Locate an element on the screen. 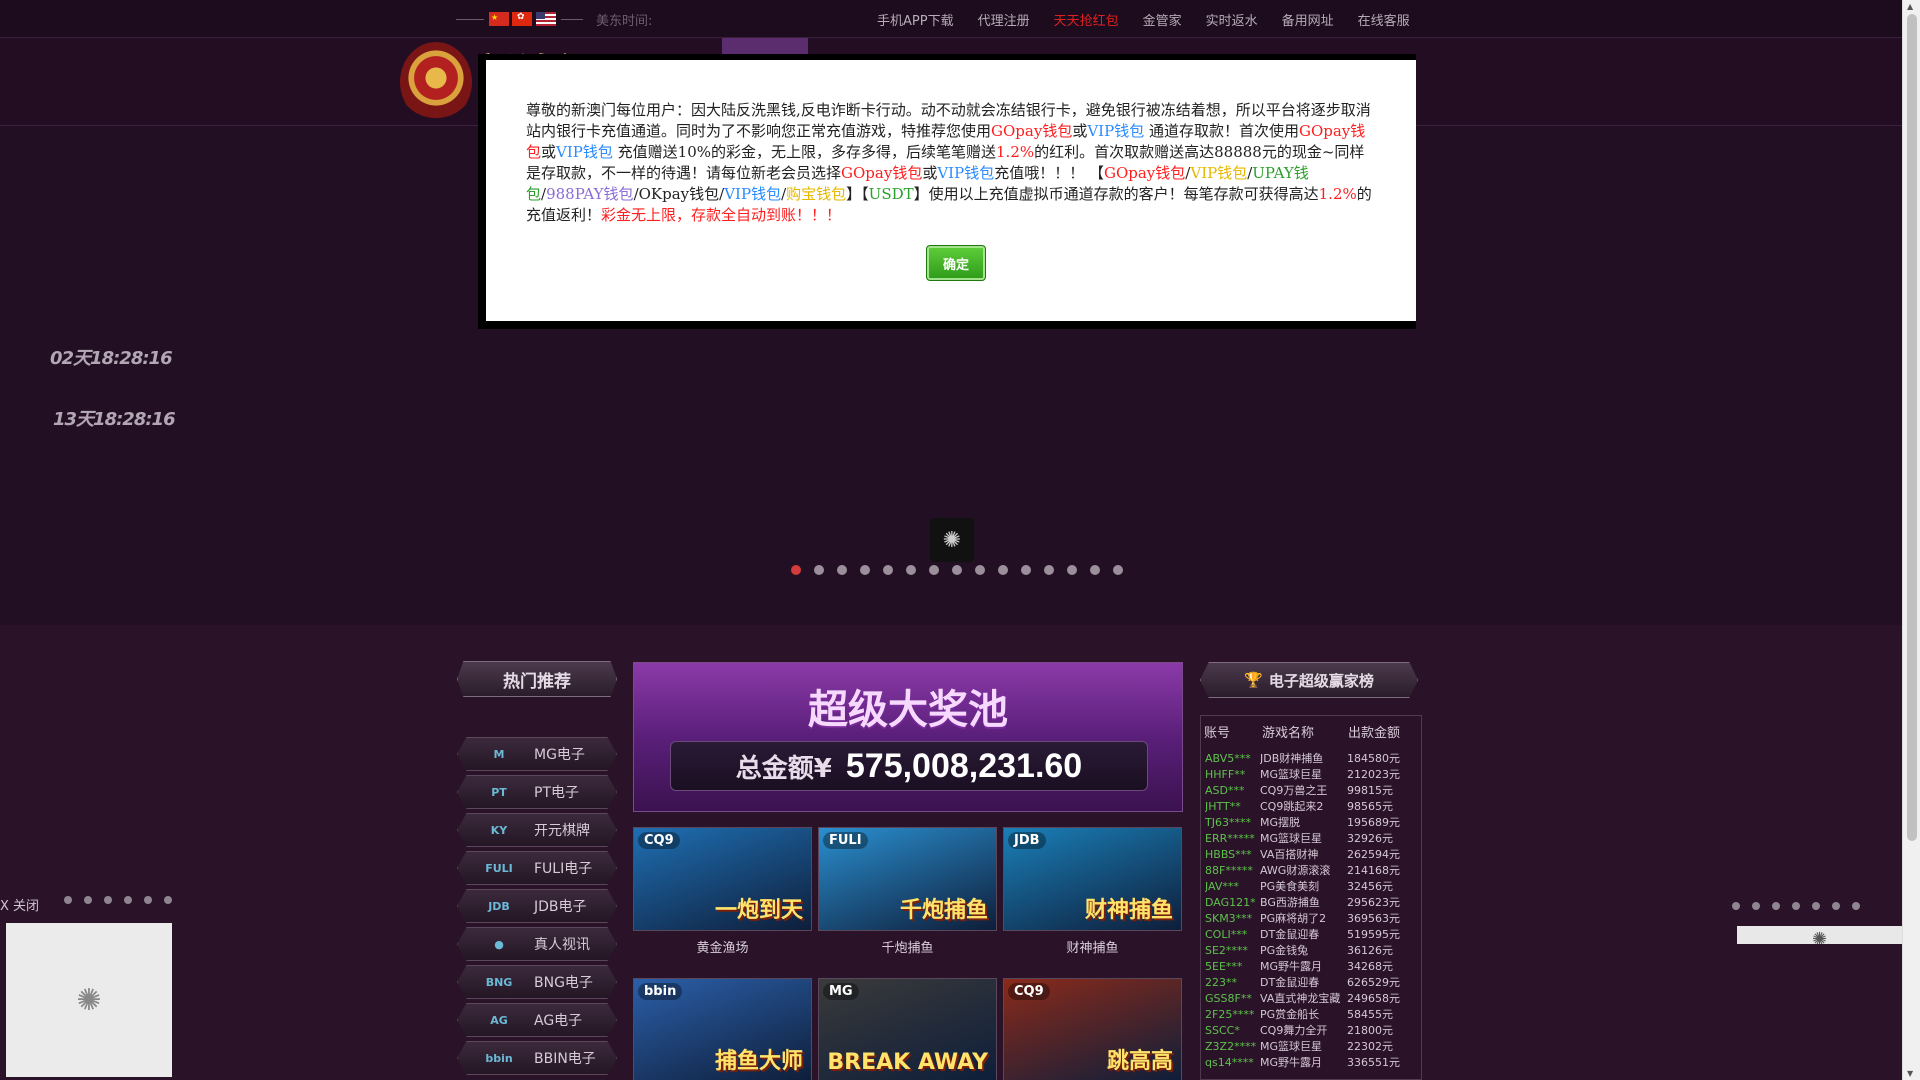 This screenshot has height=1080, width=1920. announcement-segment: 购宝钱包 is located at coordinates (816, 194).